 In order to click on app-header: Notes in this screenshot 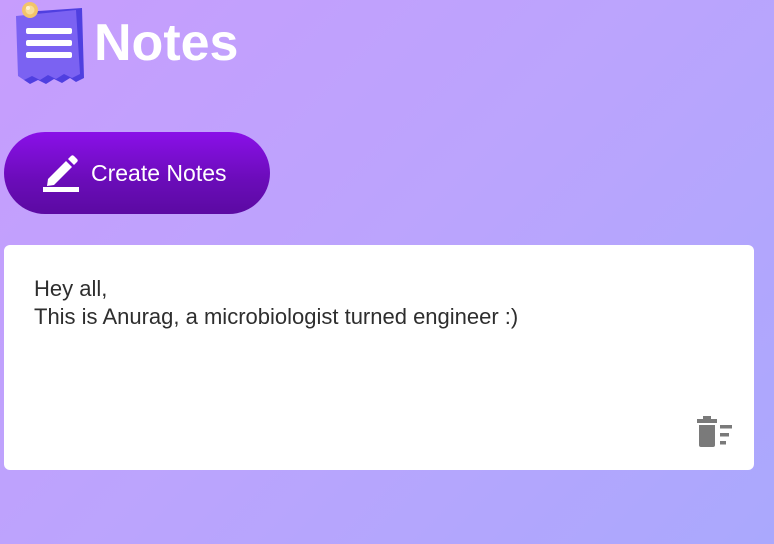, I will do `click(125, 44)`.